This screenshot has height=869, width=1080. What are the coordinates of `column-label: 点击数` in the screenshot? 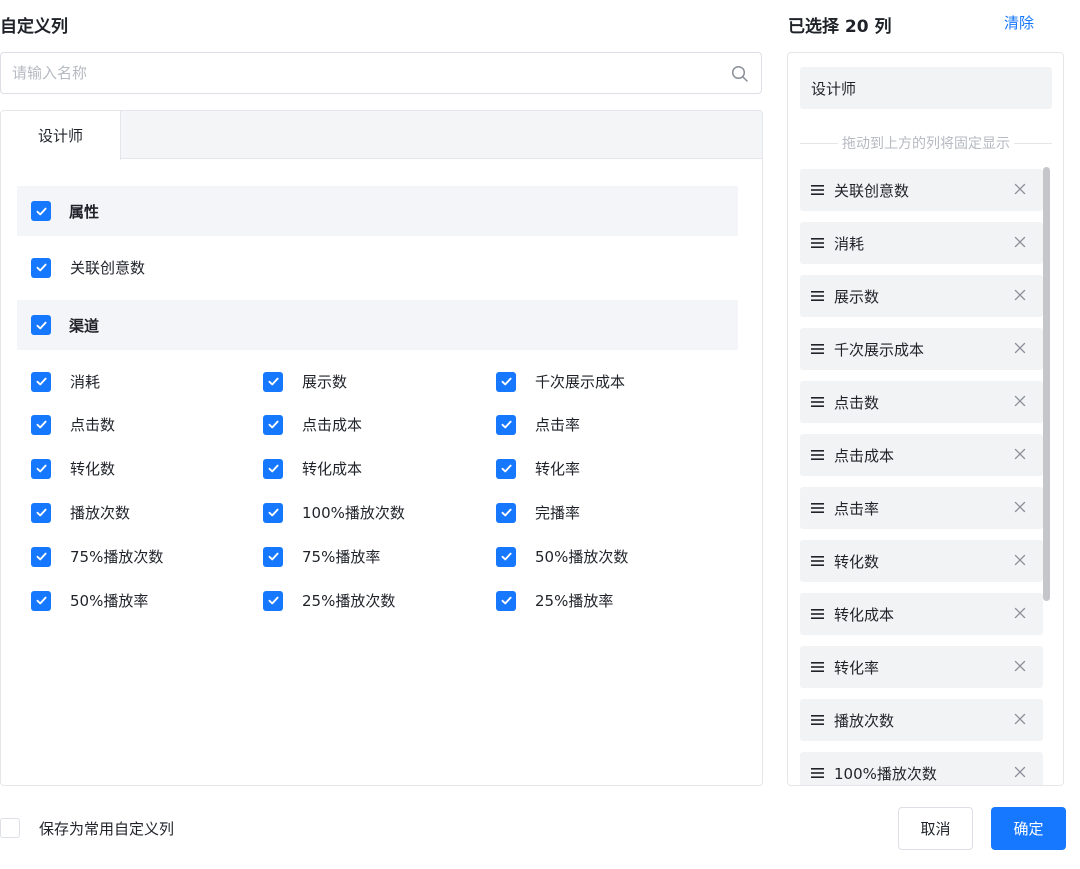 It's located at (93, 425).